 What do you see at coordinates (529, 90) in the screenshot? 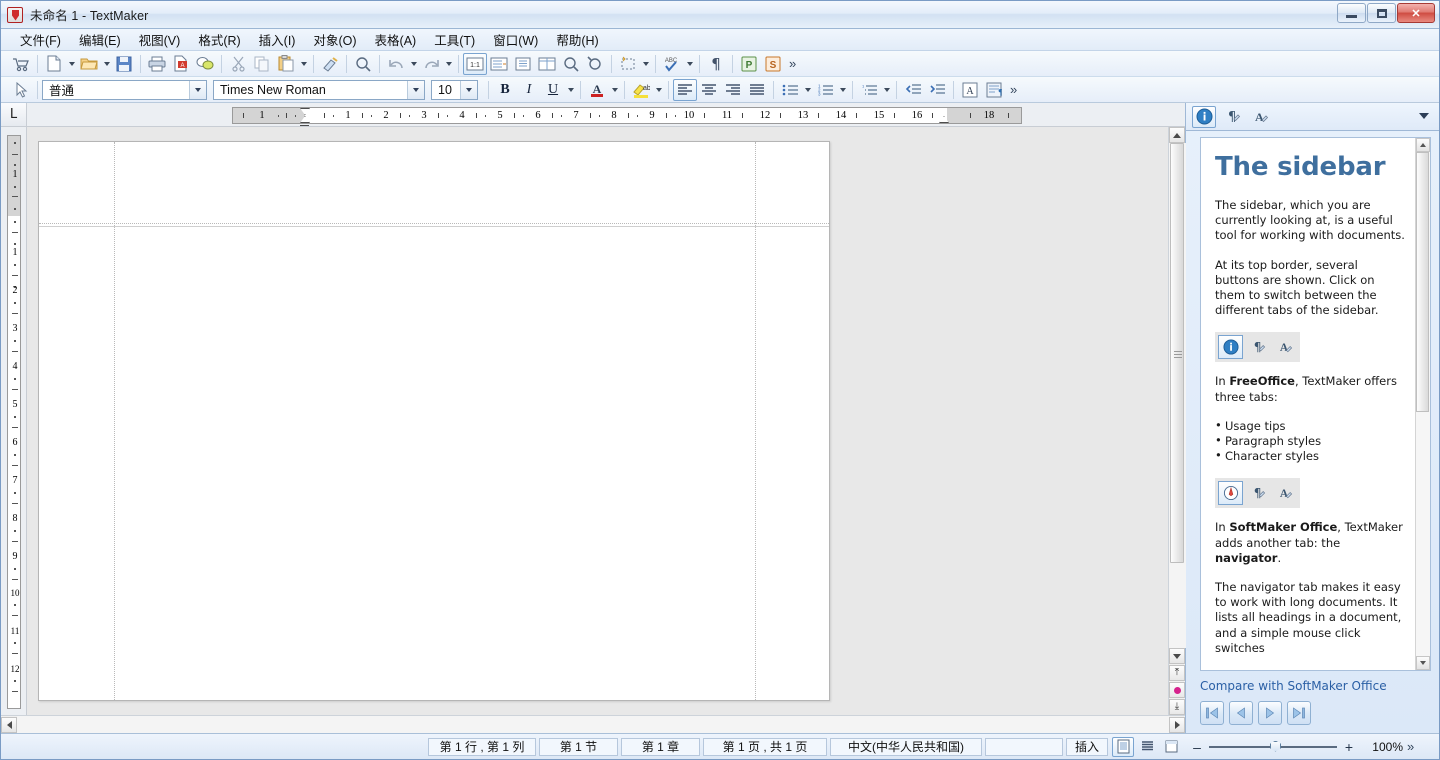
I see `italic-button: I` at bounding box center [529, 90].